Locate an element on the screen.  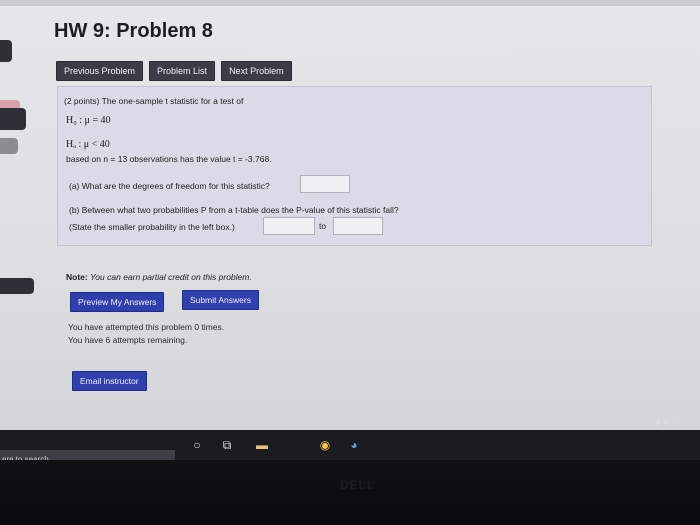
email-instructor-button: Email instructor is located at coordinates (109, 381).